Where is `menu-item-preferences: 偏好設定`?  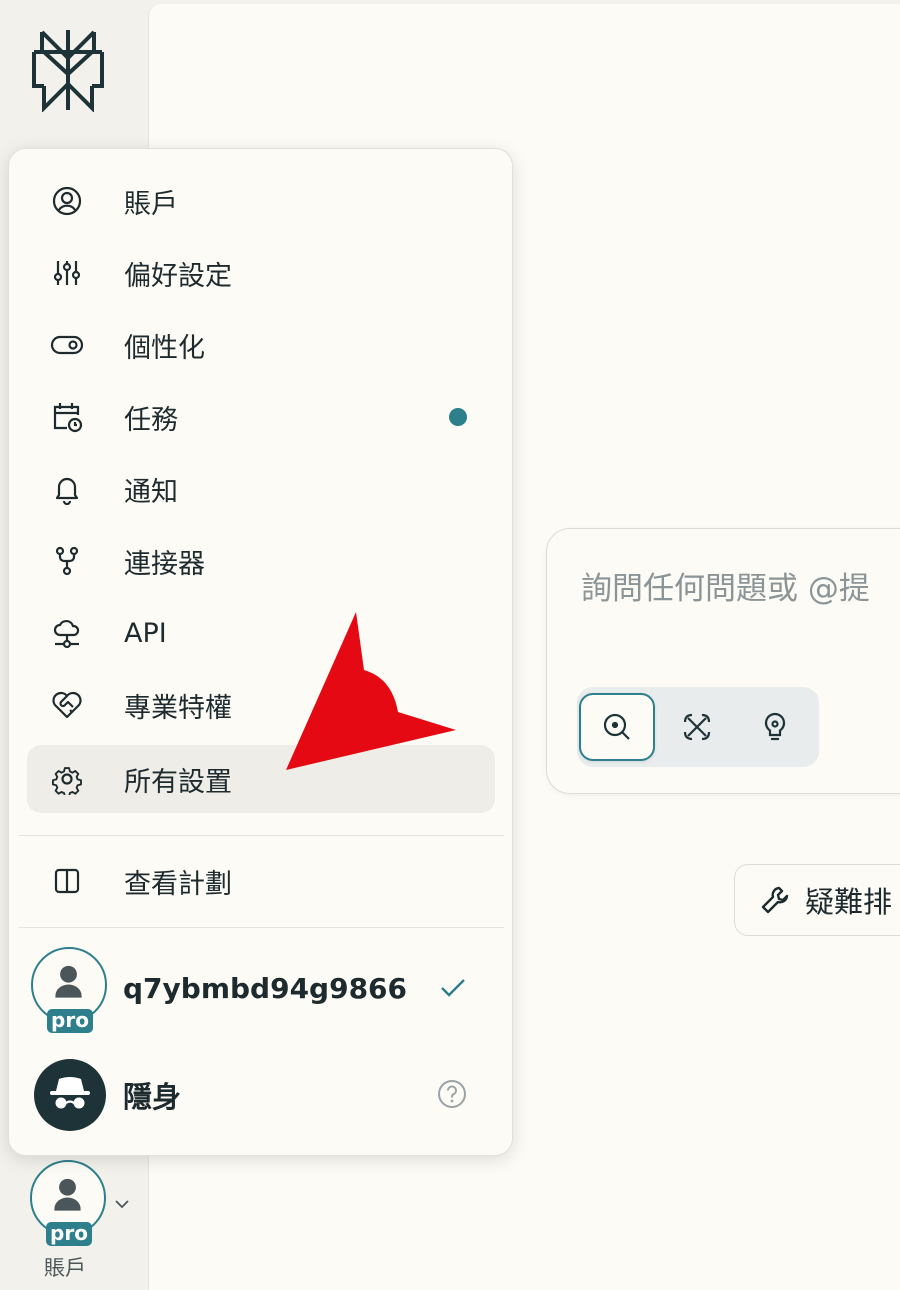 menu-item-preferences: 偏好設定 is located at coordinates (261, 273).